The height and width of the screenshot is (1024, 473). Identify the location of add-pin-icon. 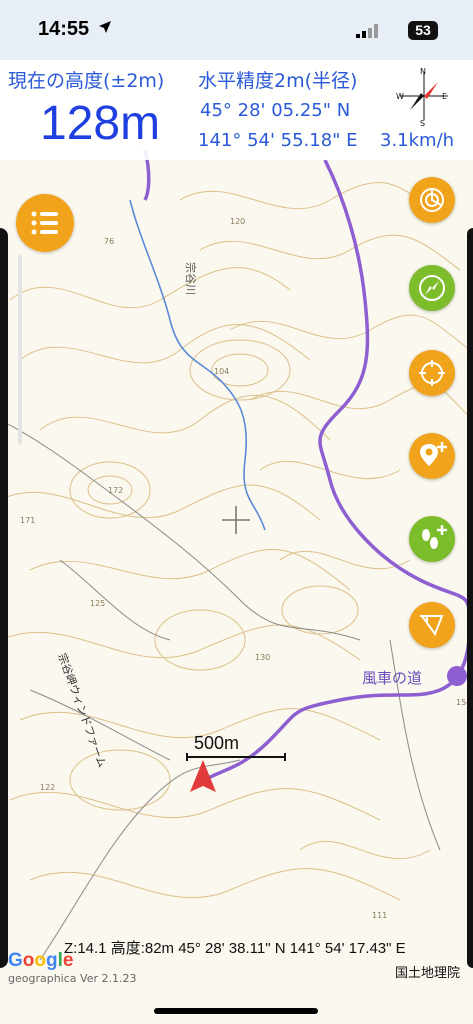
(433, 454).